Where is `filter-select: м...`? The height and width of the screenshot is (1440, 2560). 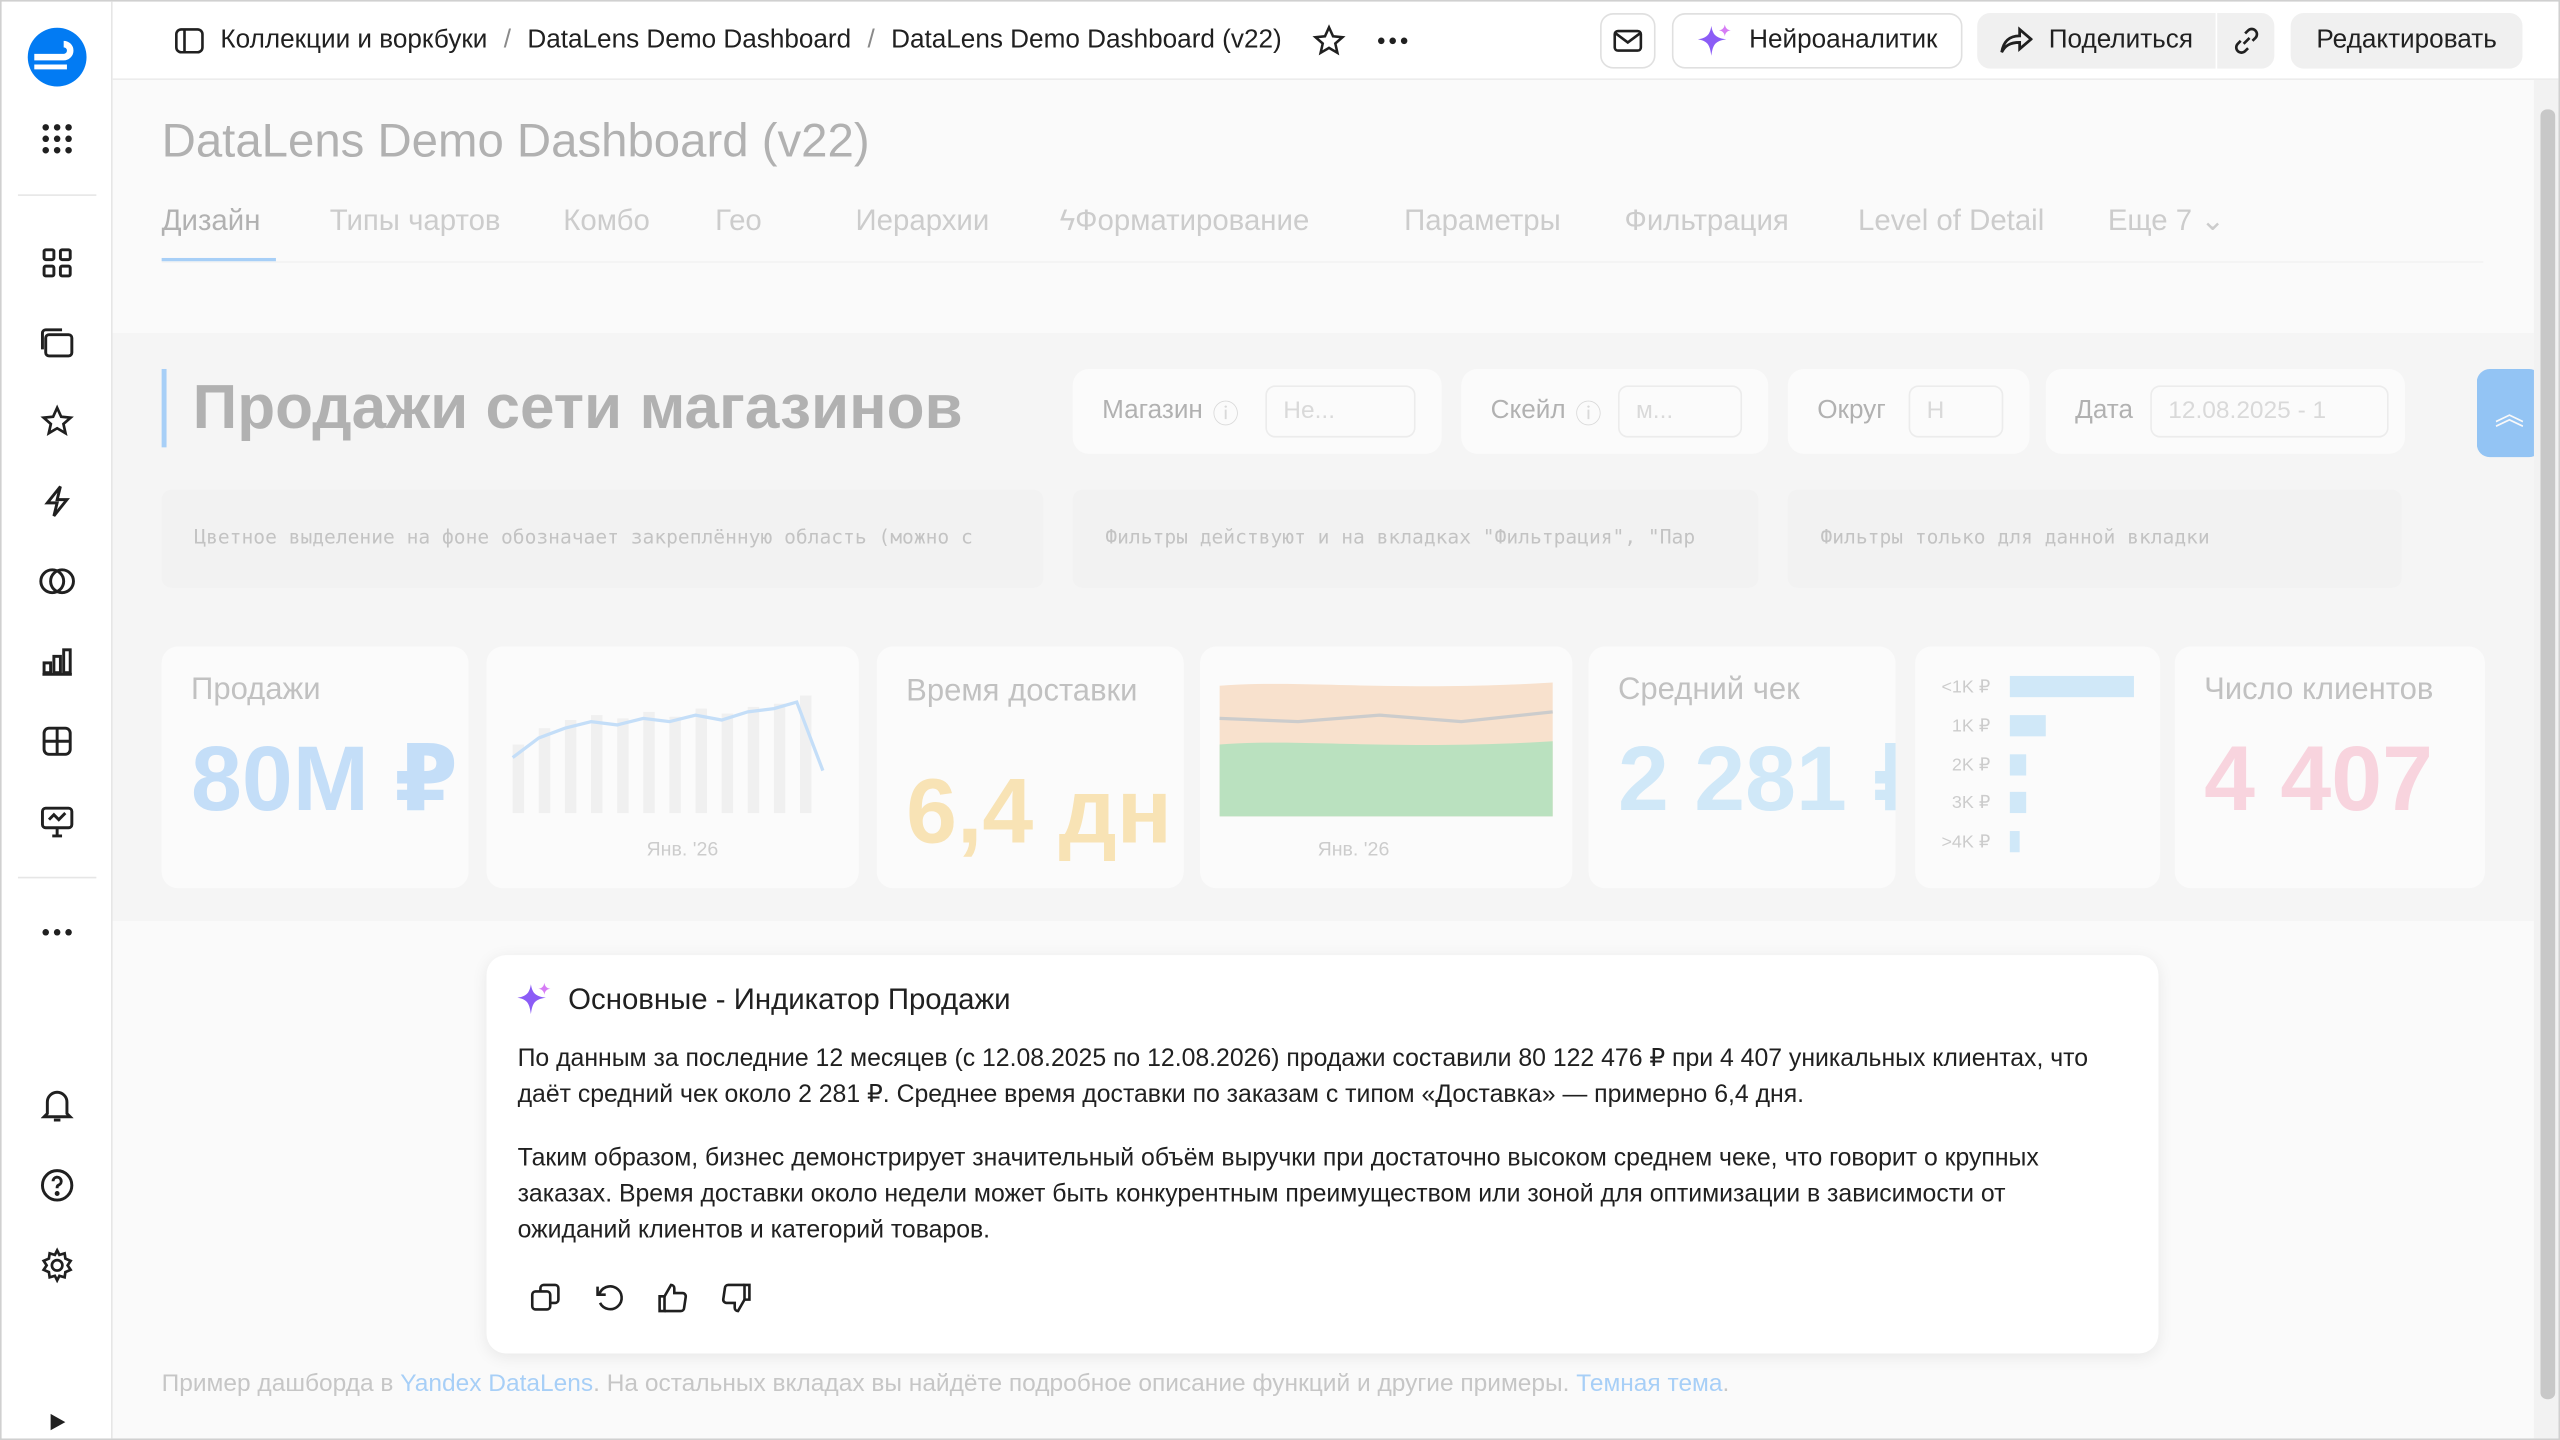 filter-select: м... is located at coordinates (1680, 411).